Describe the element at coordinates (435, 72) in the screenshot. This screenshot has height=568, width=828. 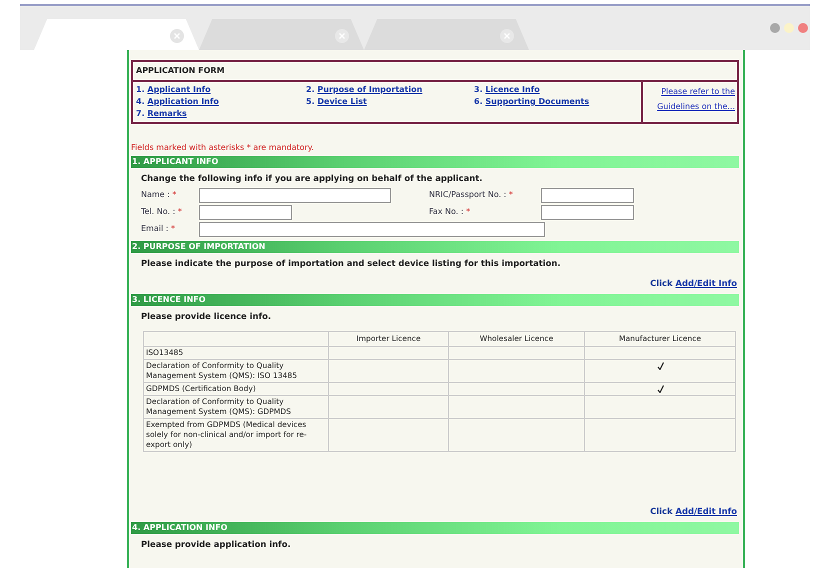
I see `form-title: APPLICATION FORM` at that location.